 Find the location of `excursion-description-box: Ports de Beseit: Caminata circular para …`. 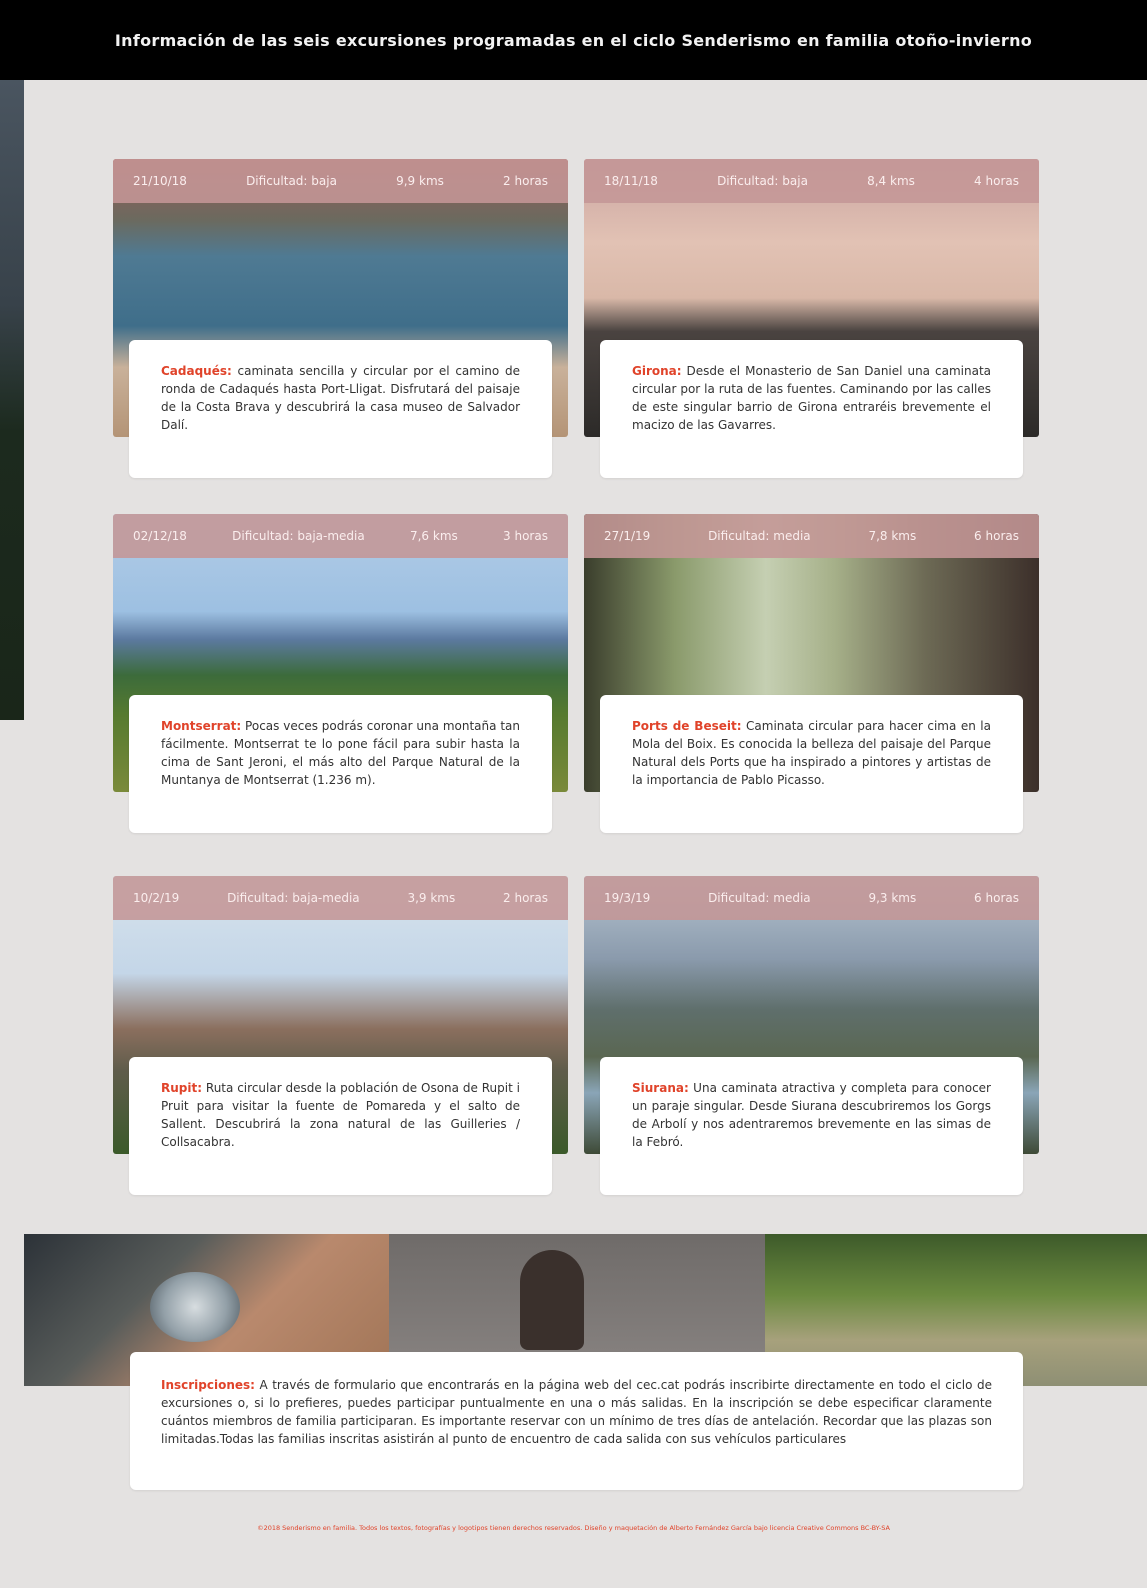

excursion-description-box: Ports de Beseit: Caminata circular para … is located at coordinates (811, 764).